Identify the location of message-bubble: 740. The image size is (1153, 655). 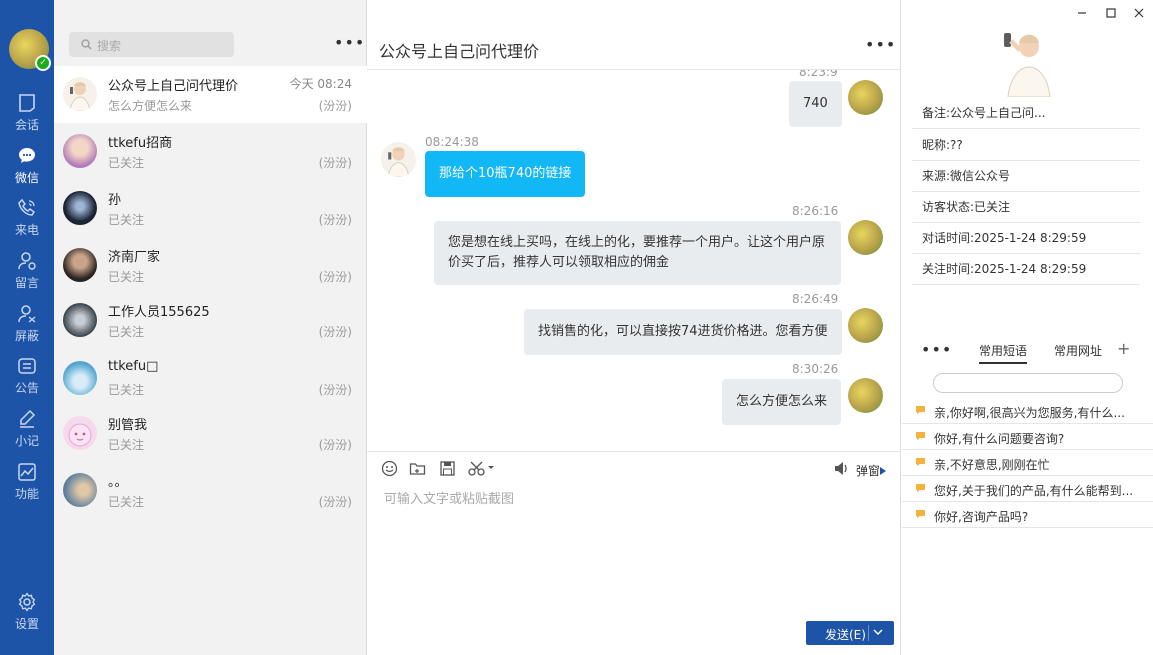
(815, 104).